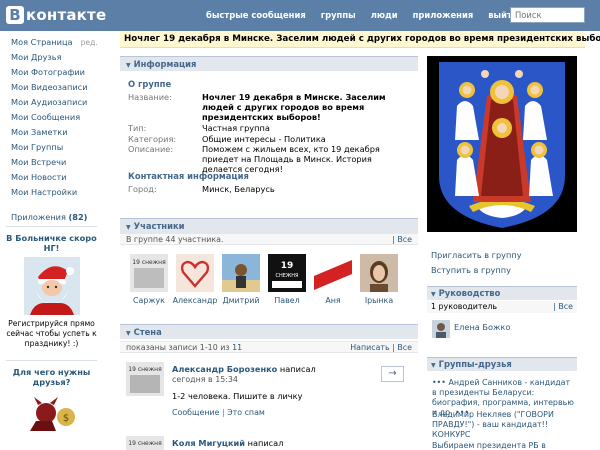  I want to click on join-group-link: Вступить в группу, so click(471, 270).